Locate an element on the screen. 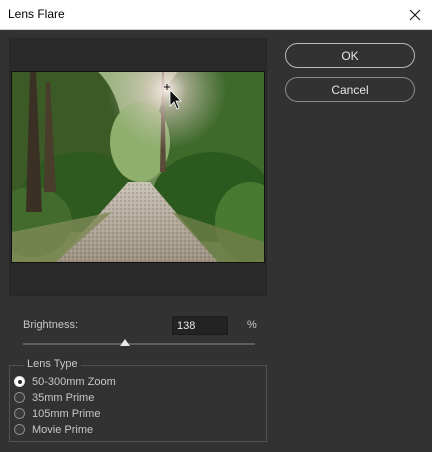 The width and height of the screenshot is (432, 452). radio-label: Movie Prime is located at coordinates (63, 429).